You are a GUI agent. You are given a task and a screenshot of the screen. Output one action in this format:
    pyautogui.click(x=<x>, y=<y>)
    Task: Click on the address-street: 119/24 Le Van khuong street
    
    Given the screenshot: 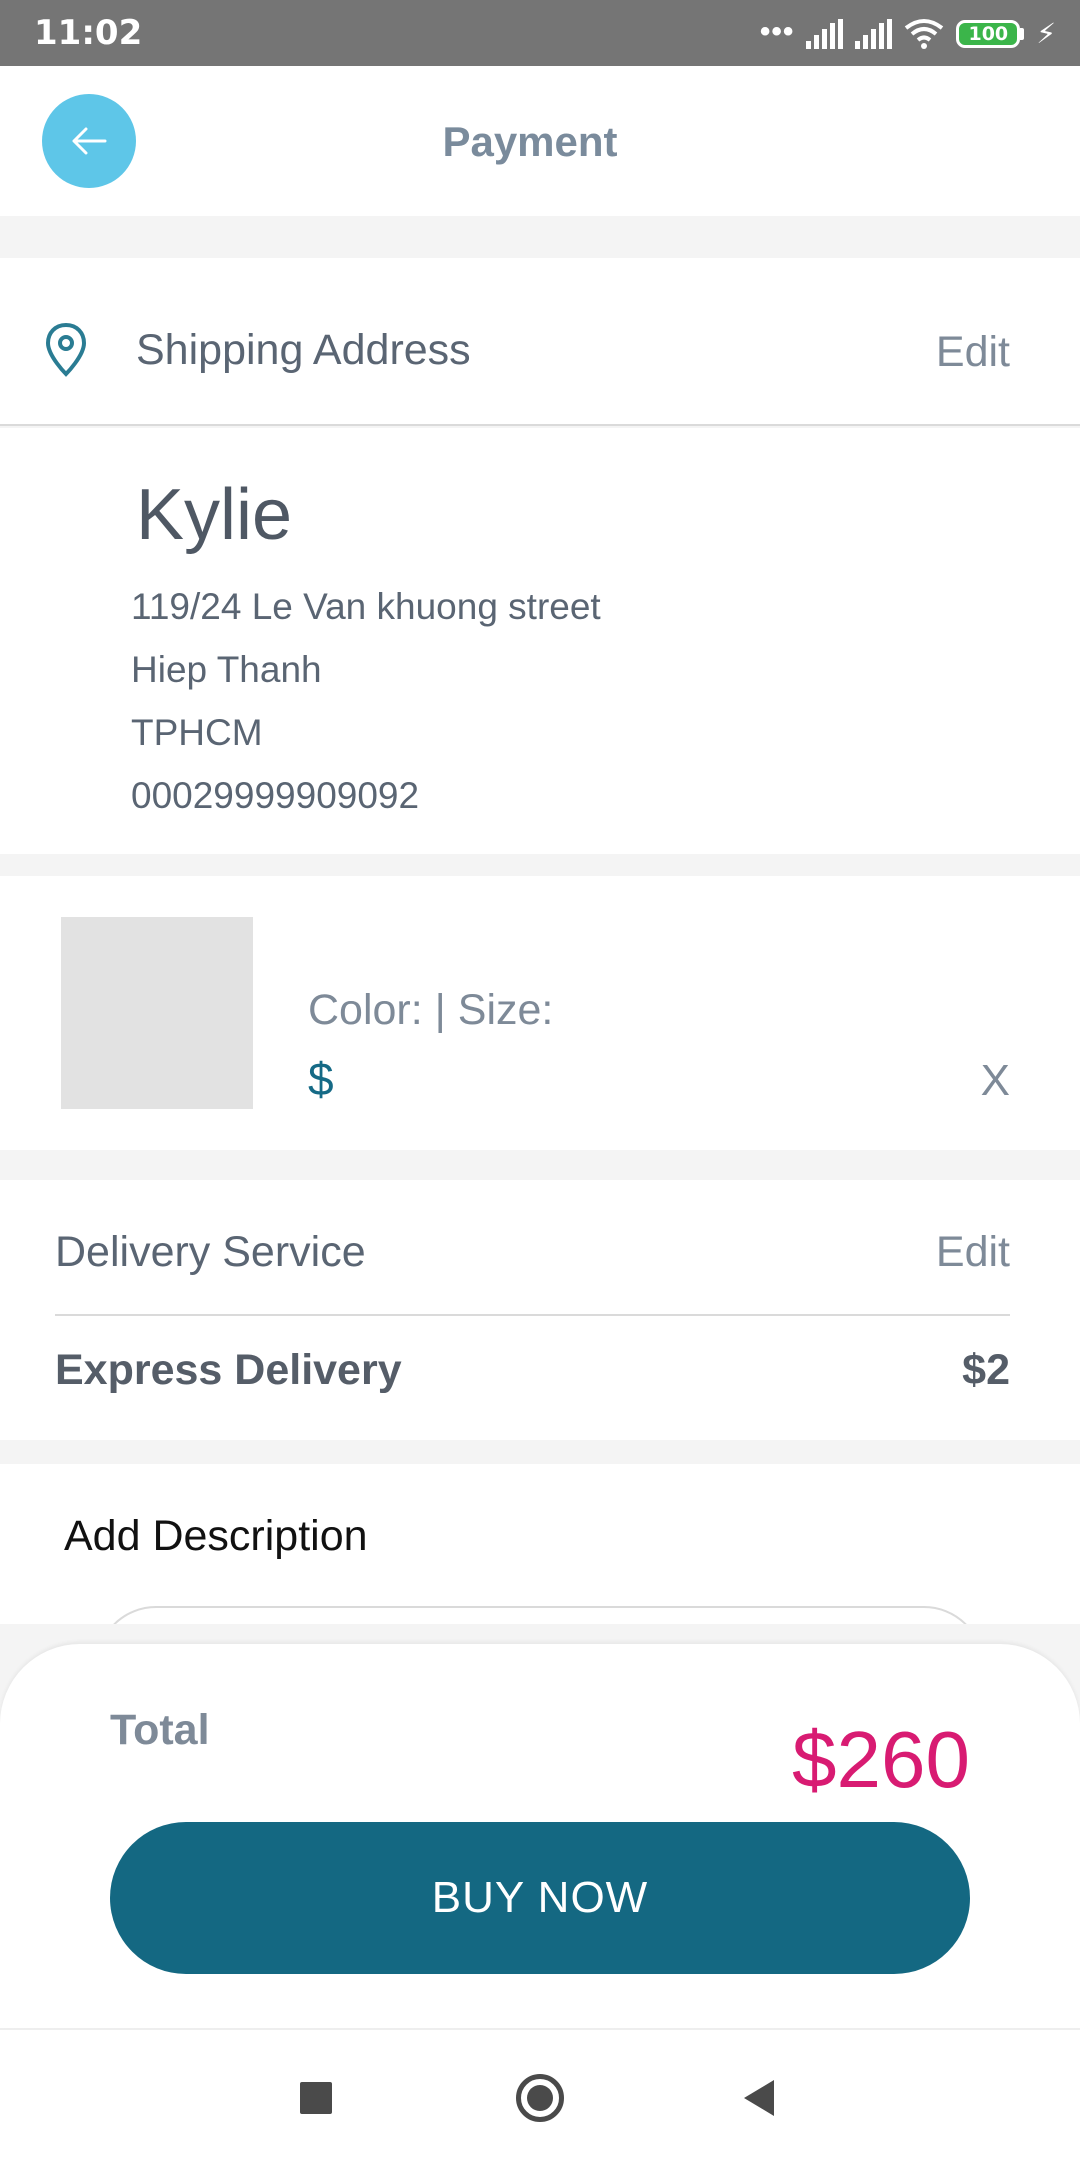 What is the action you would take?
    pyautogui.click(x=366, y=606)
    